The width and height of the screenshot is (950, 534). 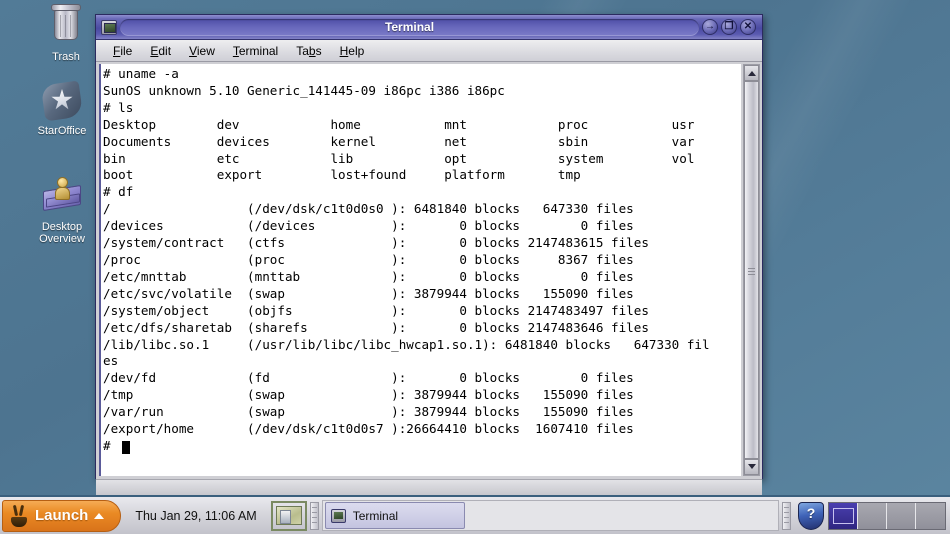 I want to click on window-controls: → ❐ ✕, so click(x=729, y=27).